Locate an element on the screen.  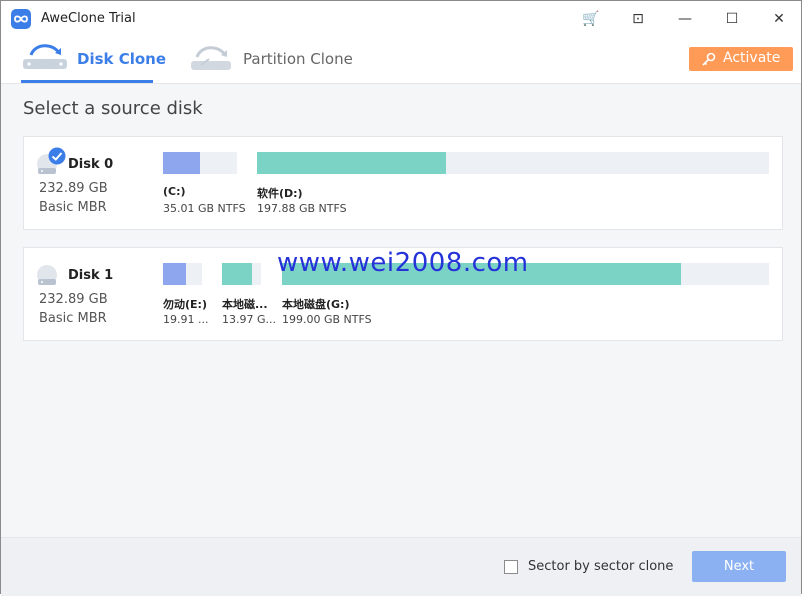
partition-info: 197.88 GB NTFS is located at coordinates (302, 208).